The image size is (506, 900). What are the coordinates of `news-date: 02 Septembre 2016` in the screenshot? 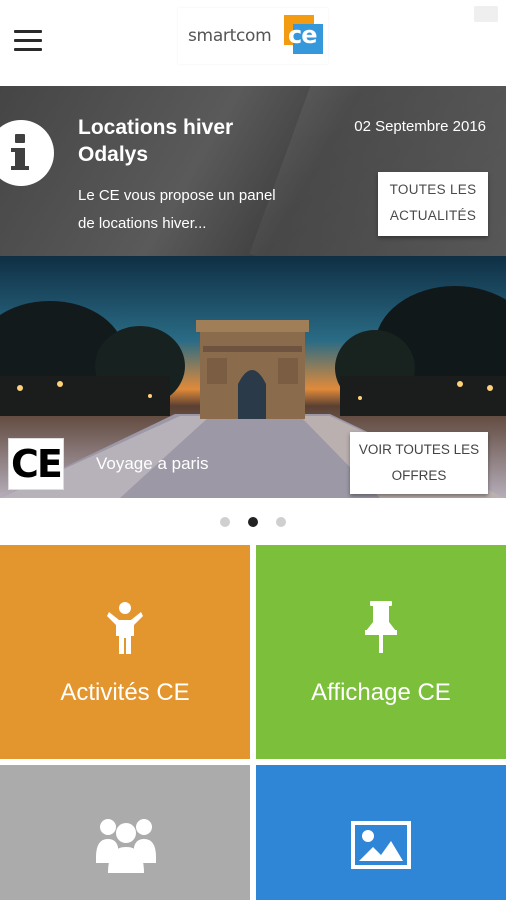 It's located at (420, 126).